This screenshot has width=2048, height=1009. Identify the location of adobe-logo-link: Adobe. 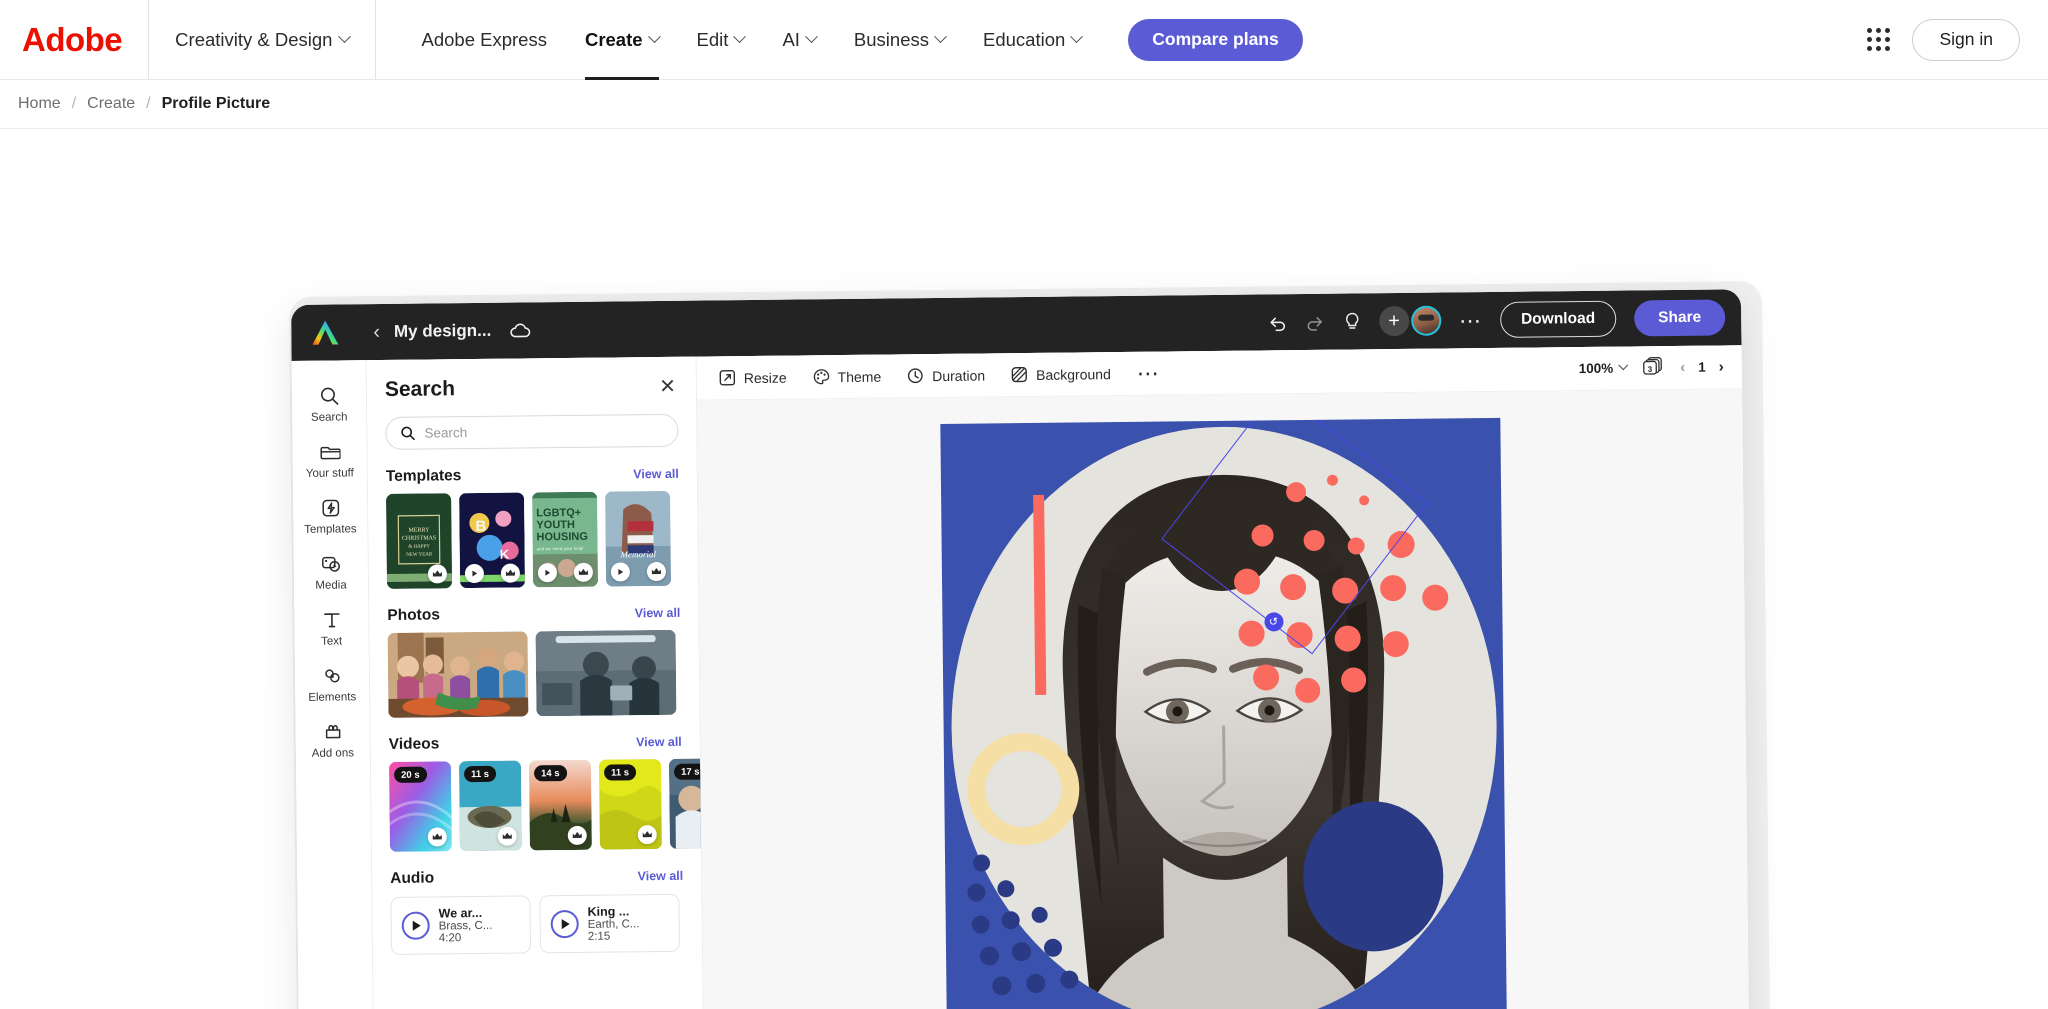
(75, 39).